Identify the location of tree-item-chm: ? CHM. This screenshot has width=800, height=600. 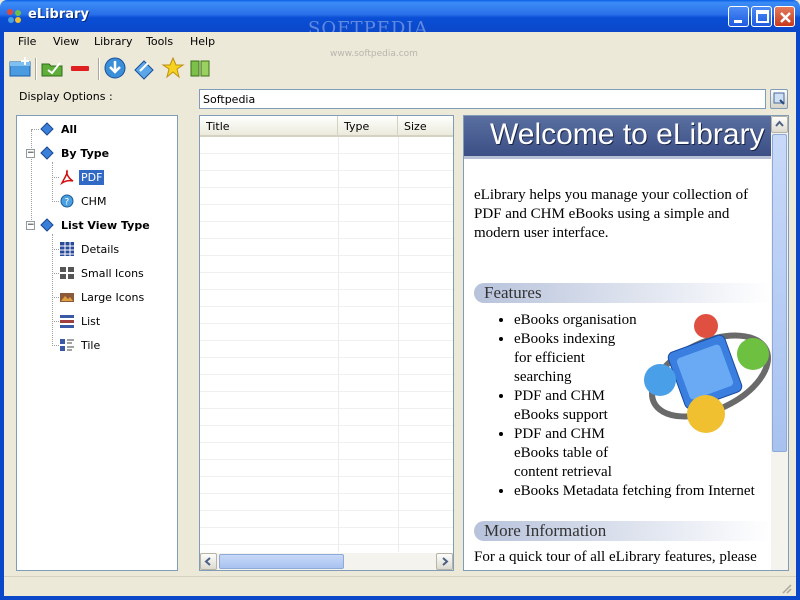
(83, 201).